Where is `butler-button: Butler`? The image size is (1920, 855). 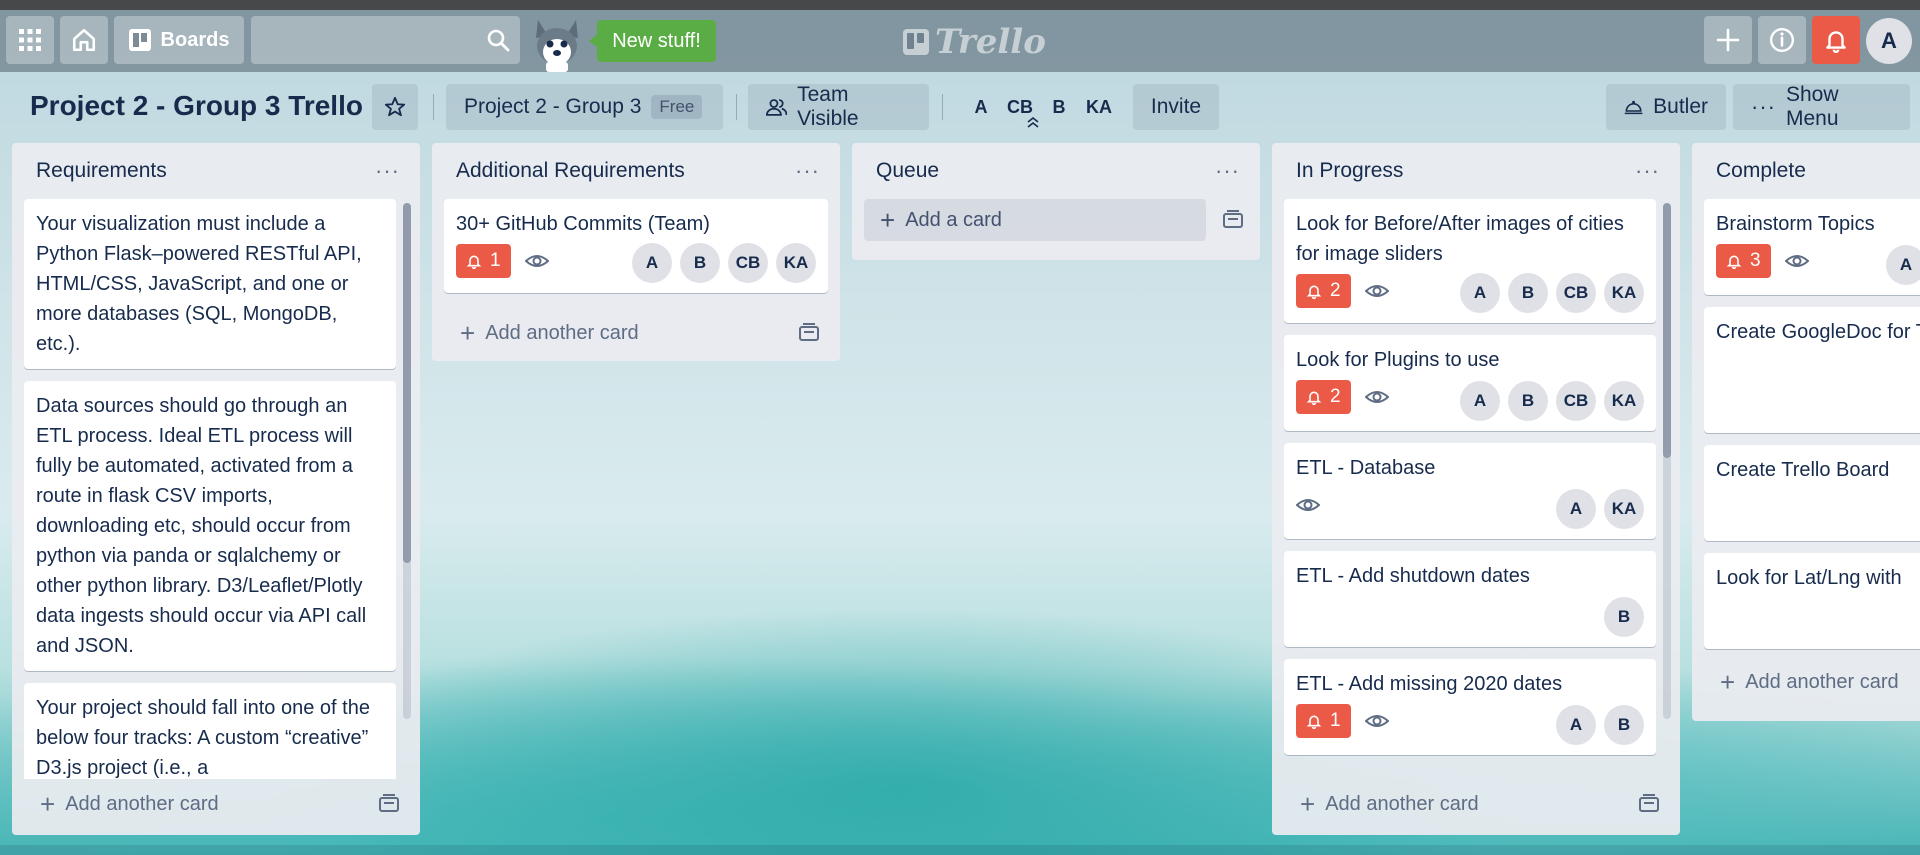
butler-button: Butler is located at coordinates (1666, 107).